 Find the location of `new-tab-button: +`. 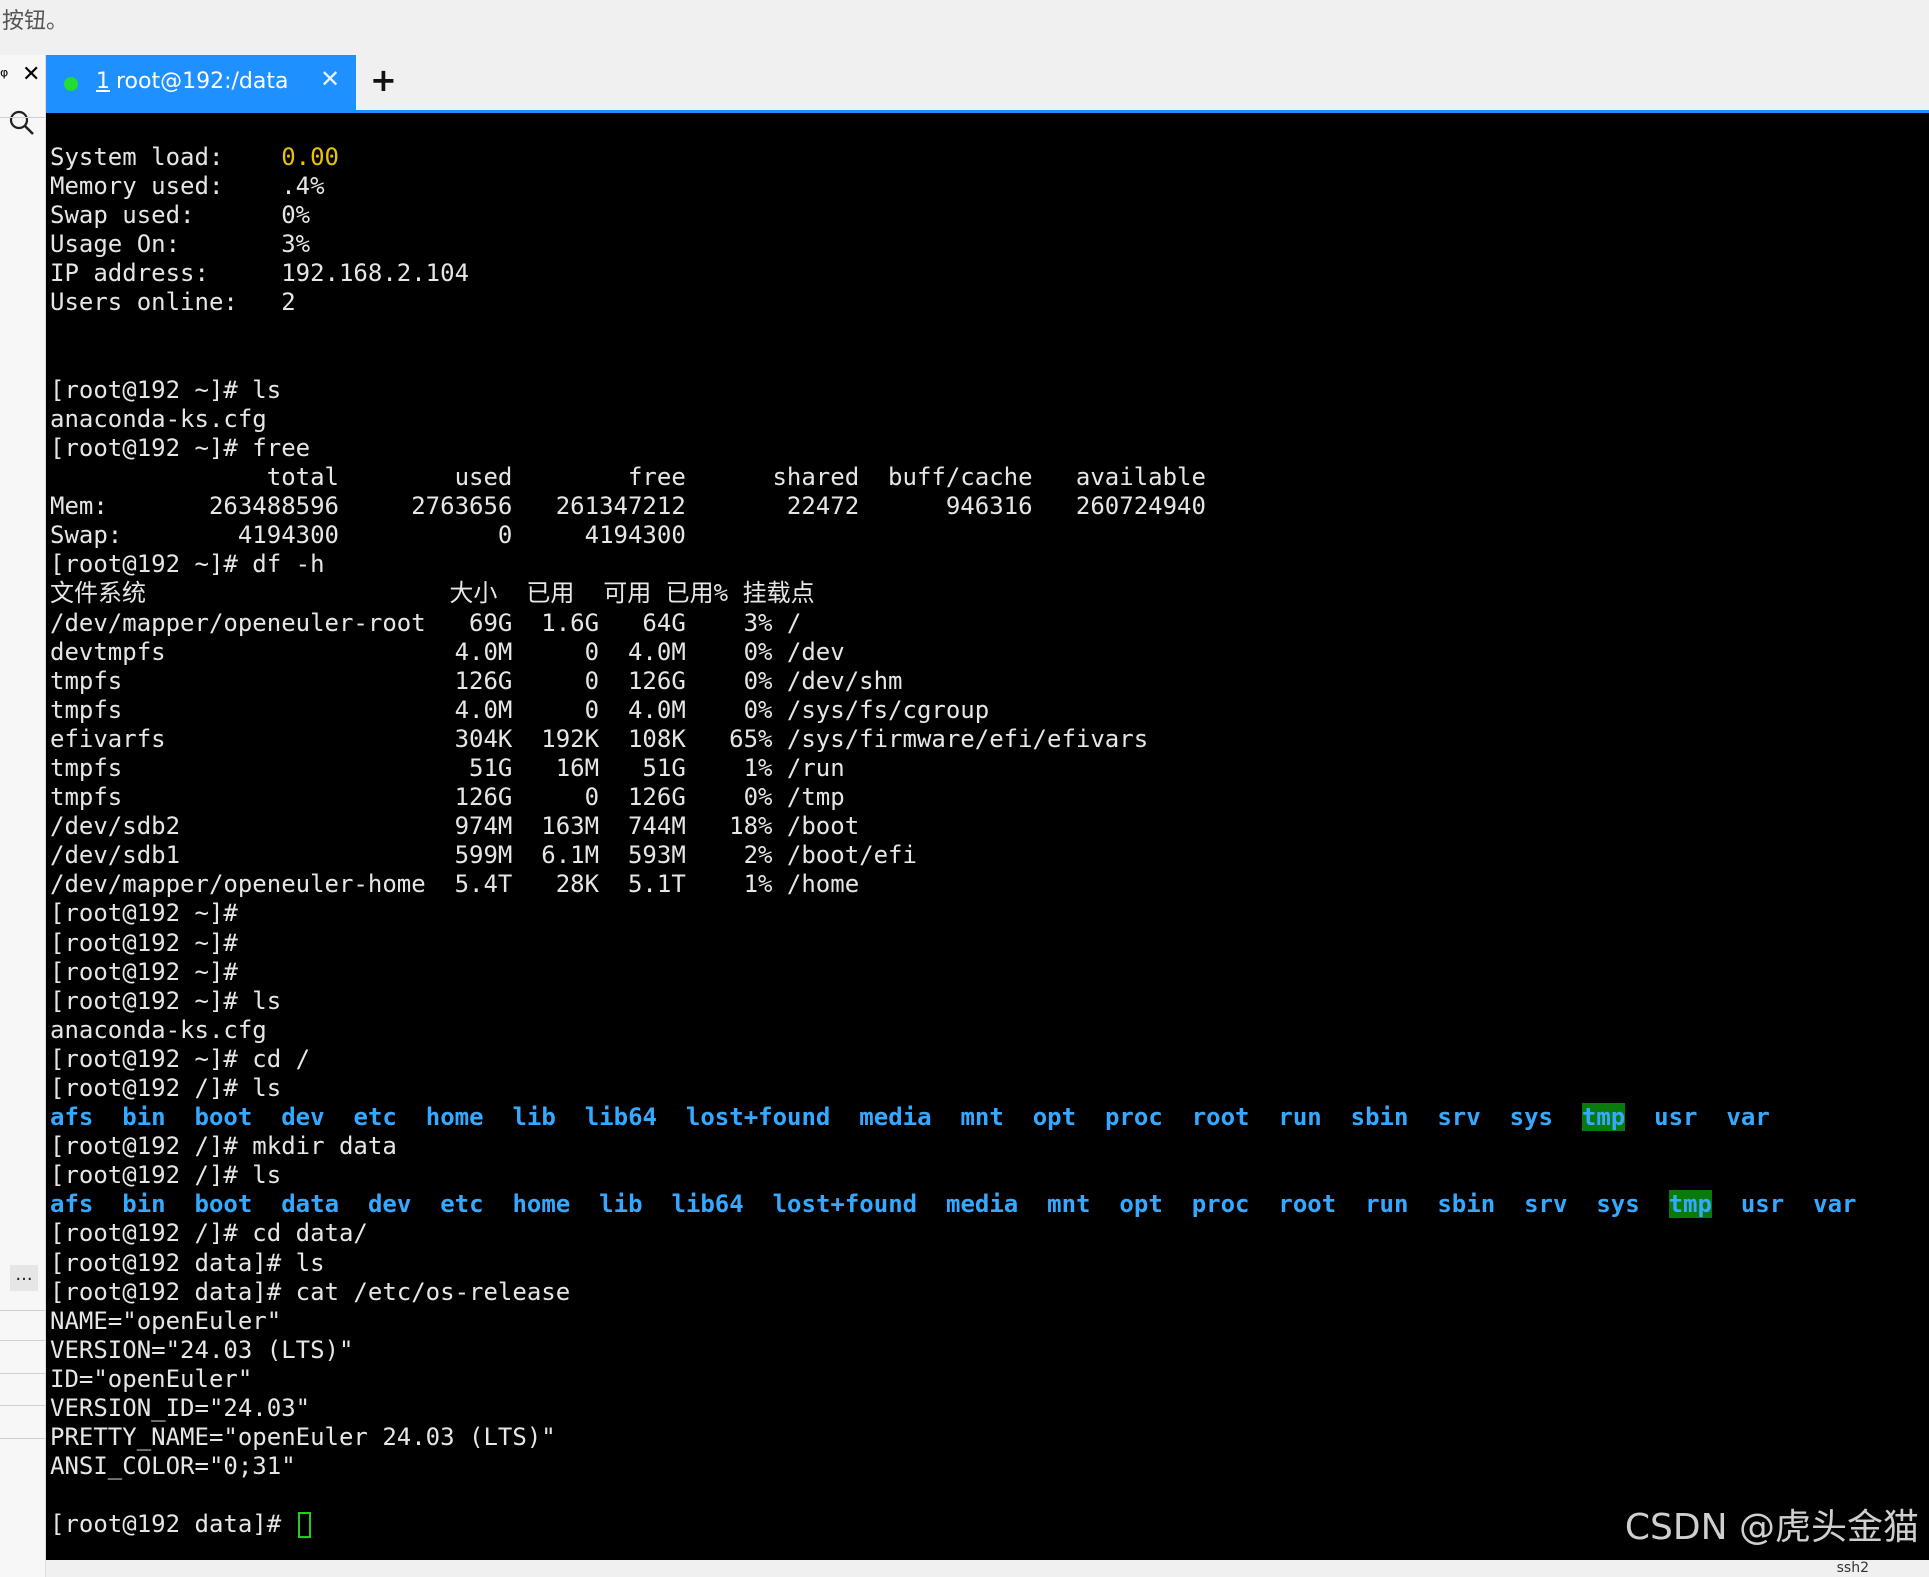

new-tab-button: + is located at coordinates (383, 80).